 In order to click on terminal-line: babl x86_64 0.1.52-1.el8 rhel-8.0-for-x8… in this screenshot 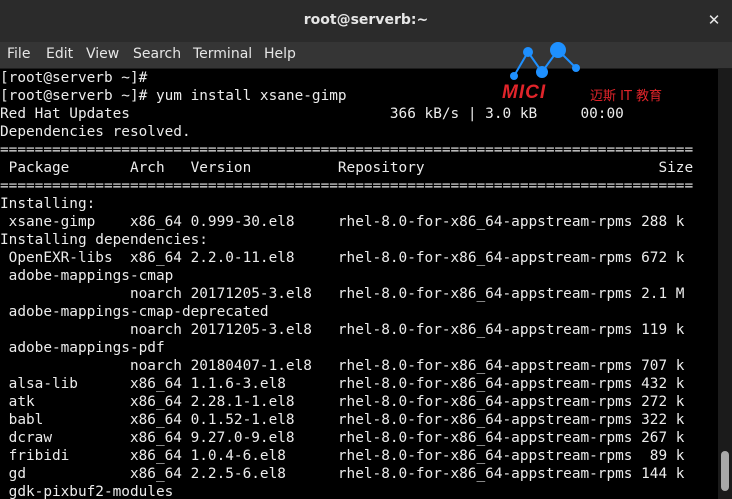, I will do `click(342, 420)`.